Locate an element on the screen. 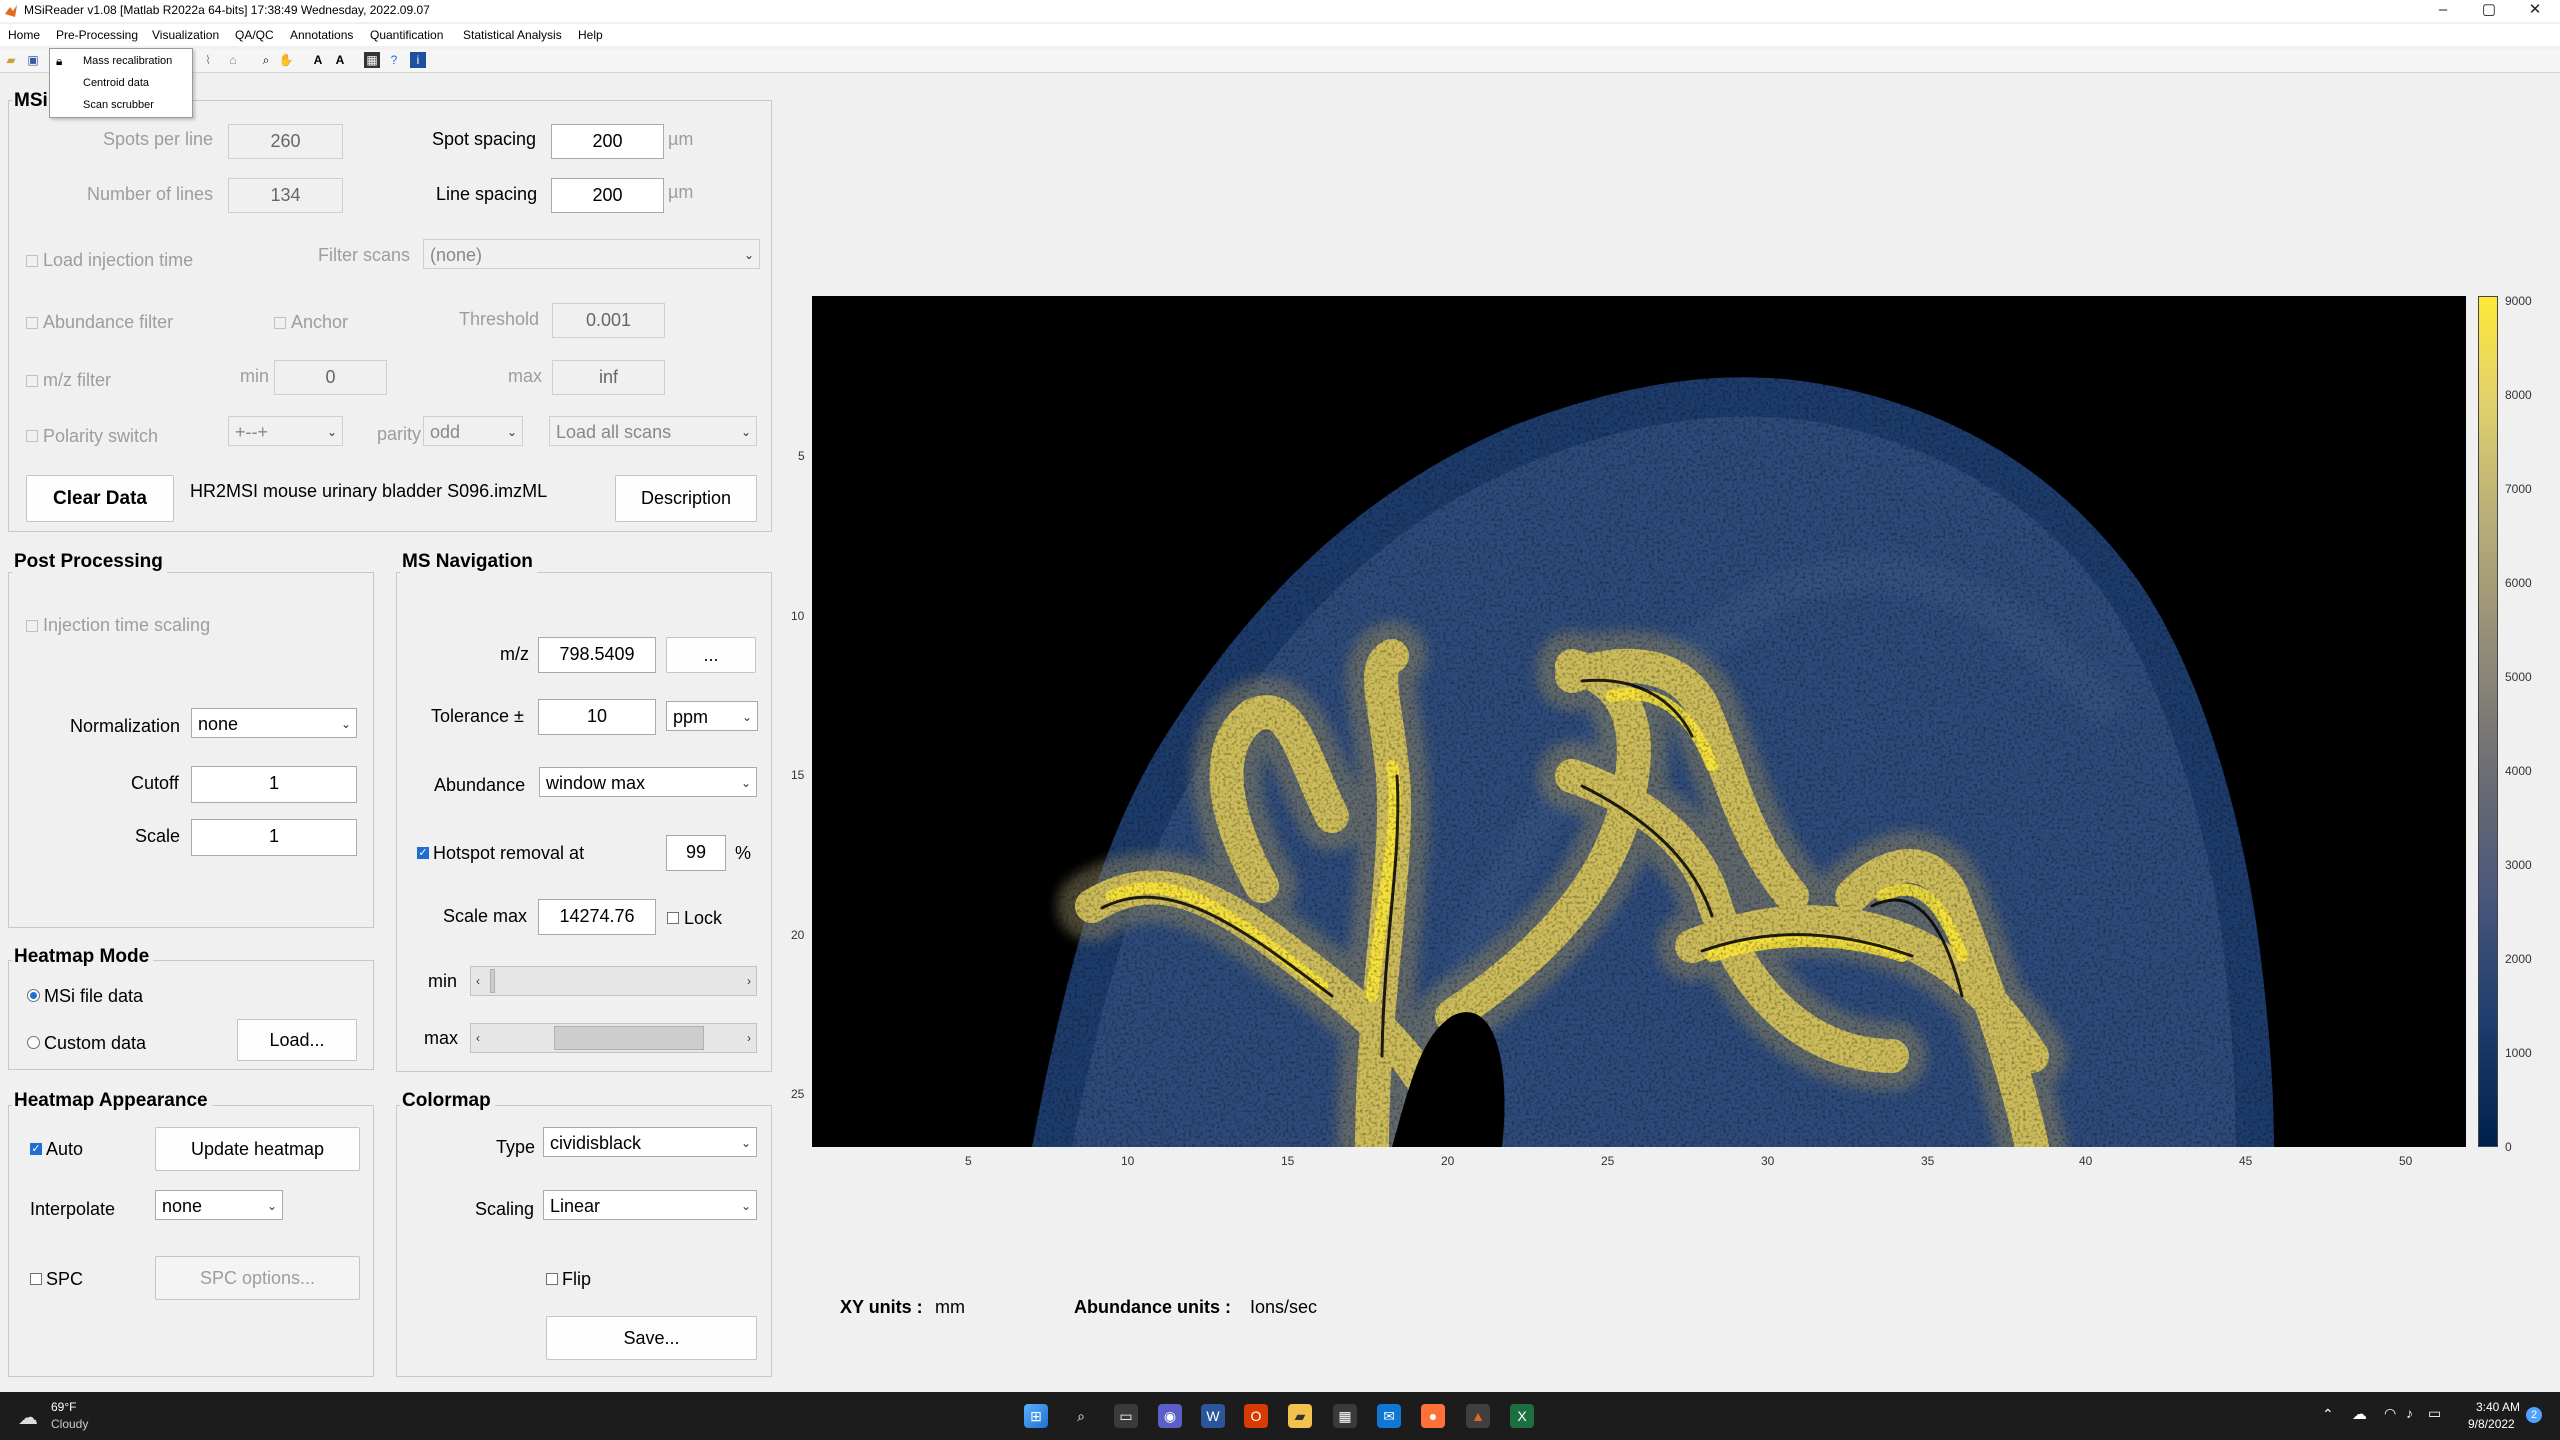  mz-max-label: max is located at coordinates (525, 376).